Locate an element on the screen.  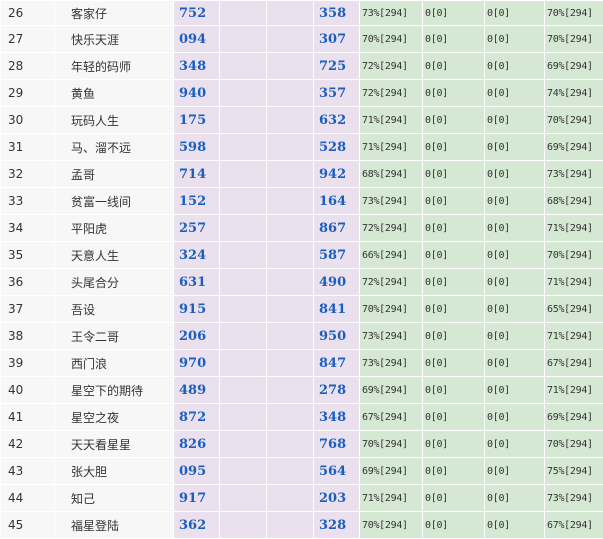
table-row: 28年轻的码师34872572%[294]0[0]0[0]69%[294] is located at coordinates (302, 66).